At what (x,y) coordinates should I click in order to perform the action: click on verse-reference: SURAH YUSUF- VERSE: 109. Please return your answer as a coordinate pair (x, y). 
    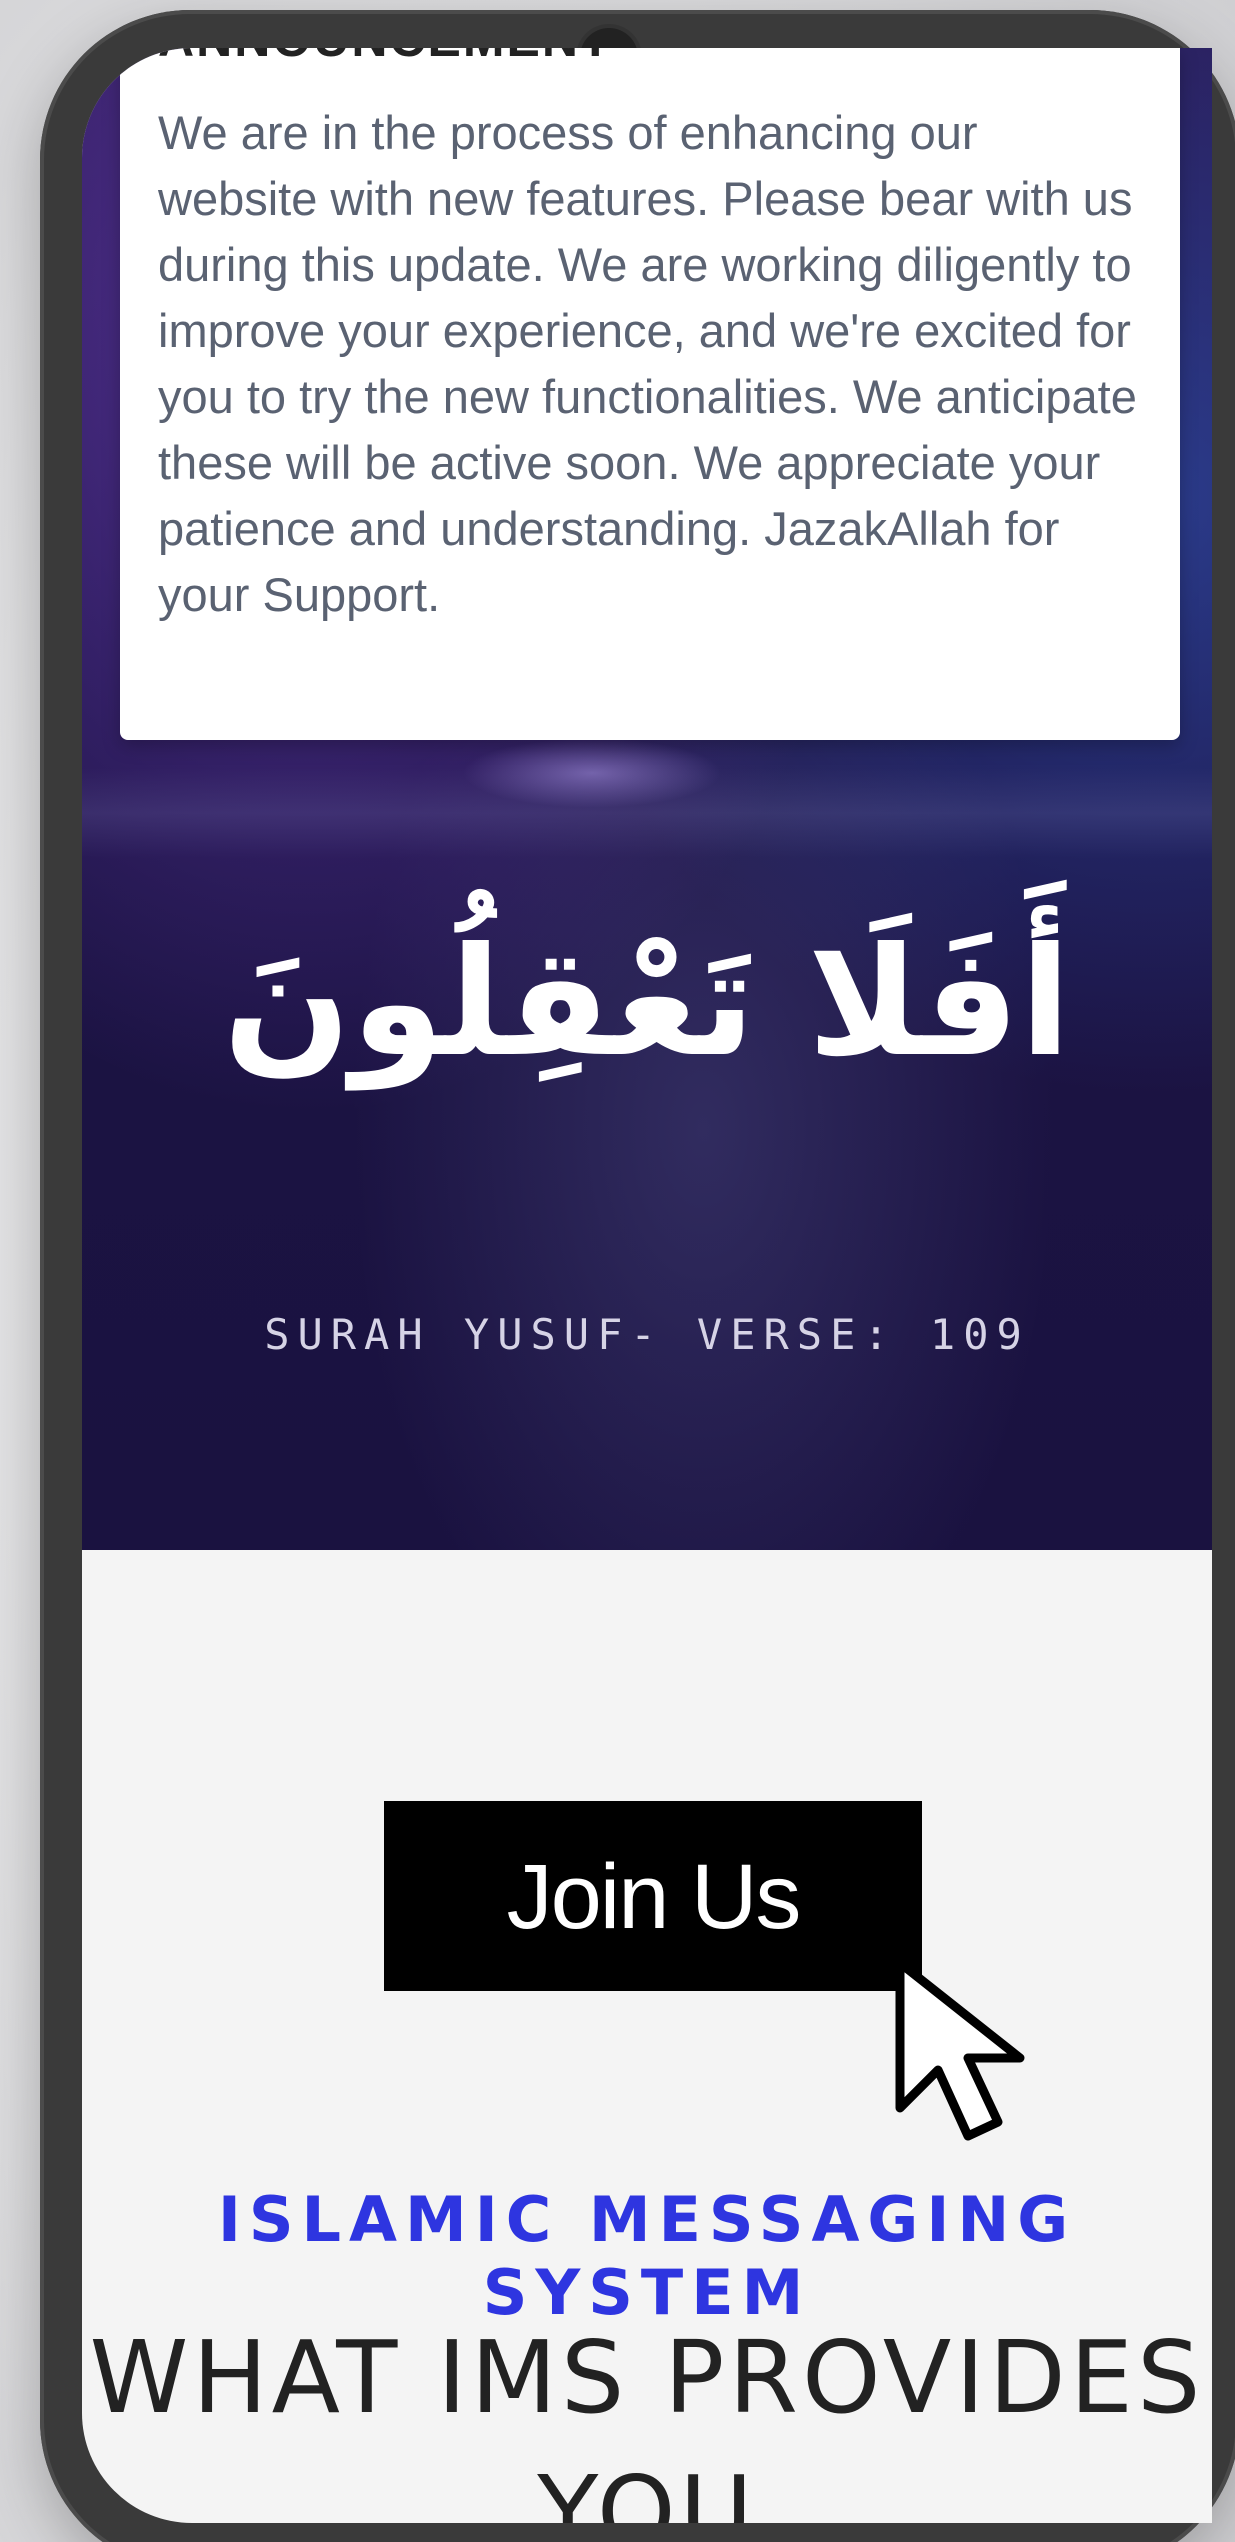
    Looking at the image, I should click on (647, 1334).